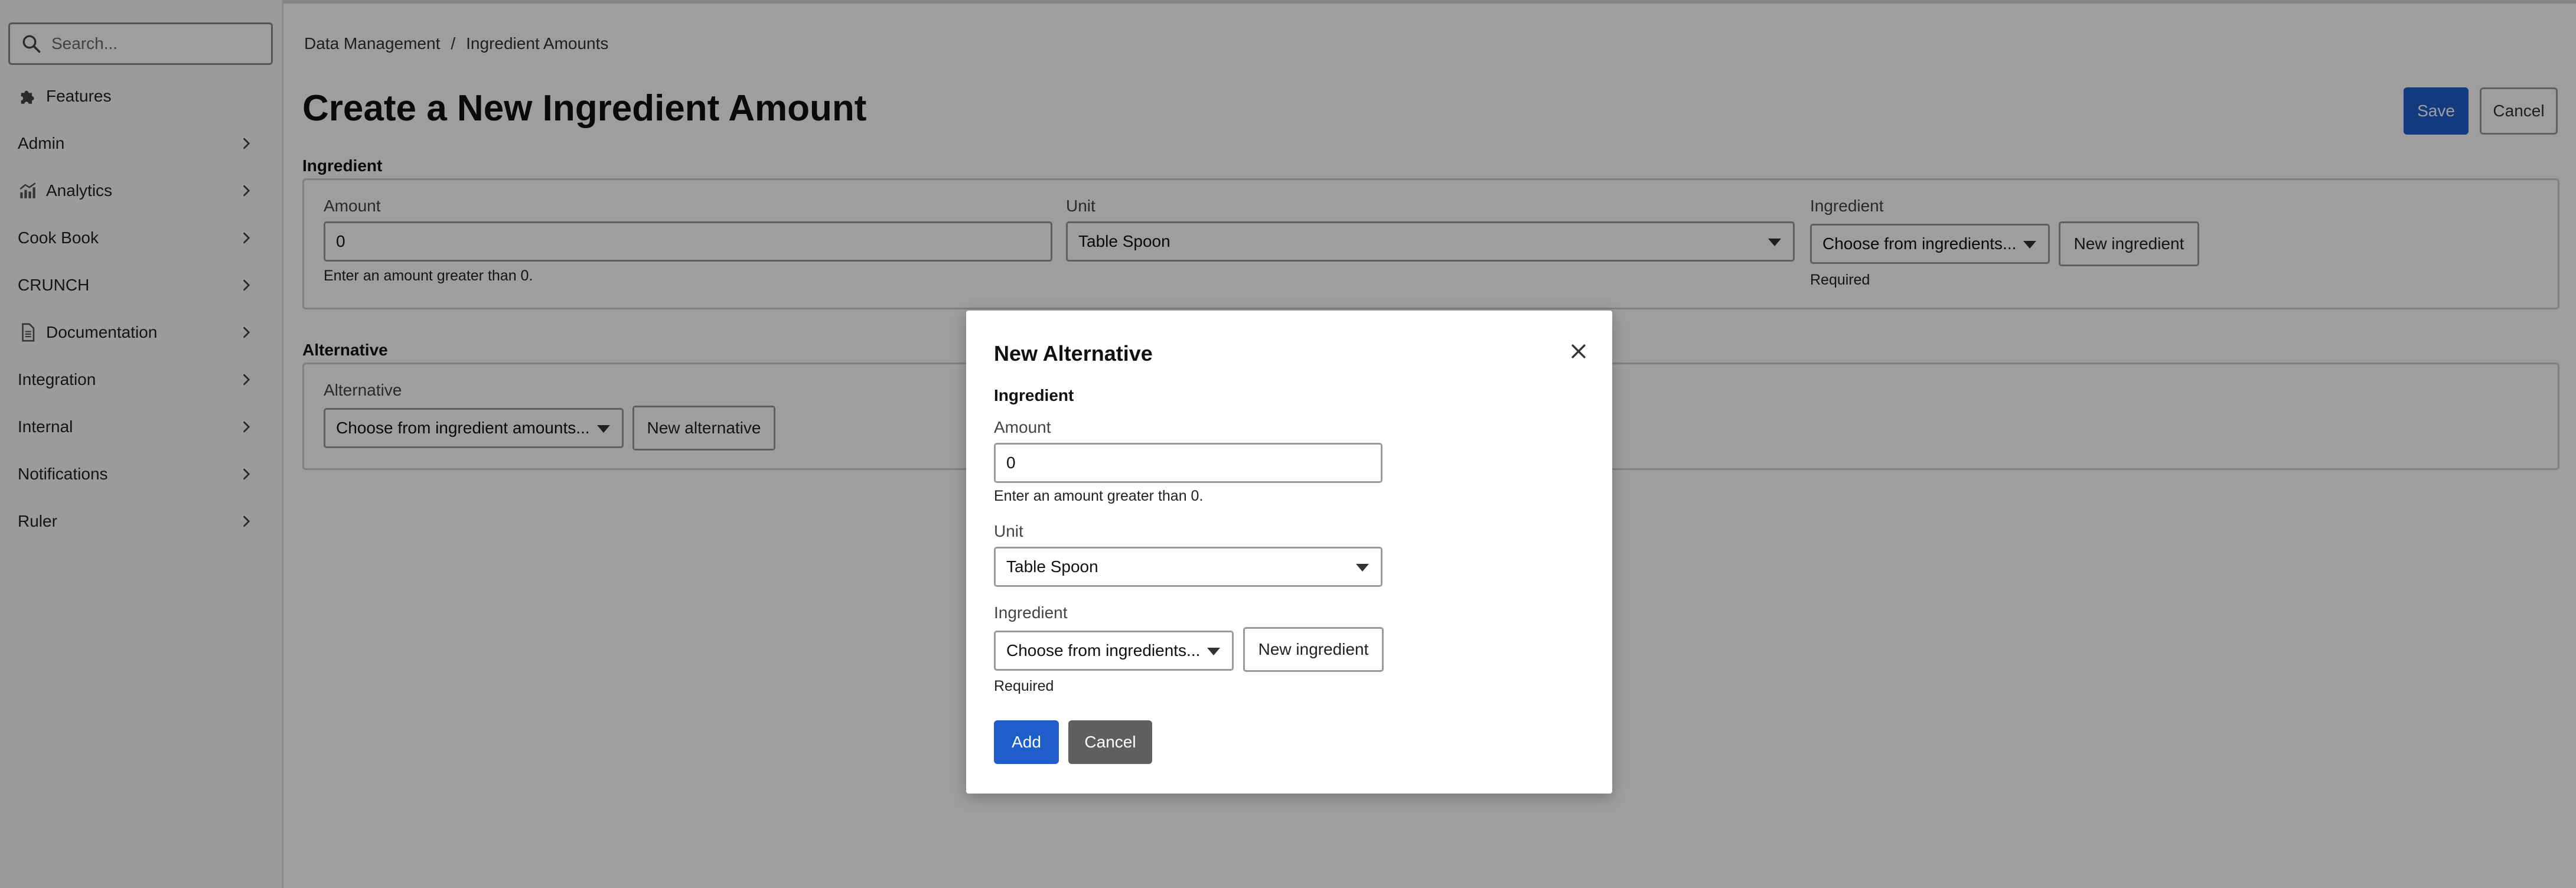 This screenshot has height=888, width=2576. I want to click on dialog-ingredient-label: Ingredient, so click(1031, 613).